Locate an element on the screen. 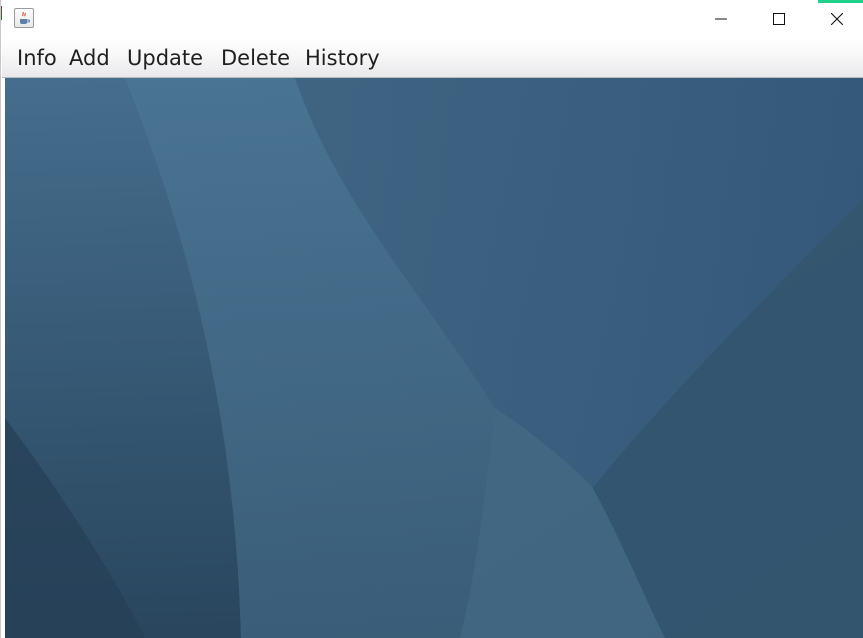  close-icon is located at coordinates (837, 19).